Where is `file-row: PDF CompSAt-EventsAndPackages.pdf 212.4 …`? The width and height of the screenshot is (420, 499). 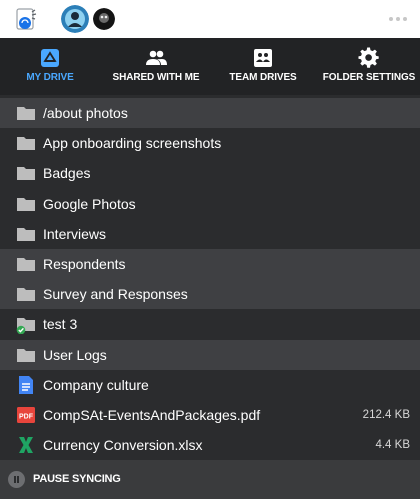
file-row: PDF CompSAt-EventsAndPackages.pdf 212.4 … is located at coordinates (210, 415).